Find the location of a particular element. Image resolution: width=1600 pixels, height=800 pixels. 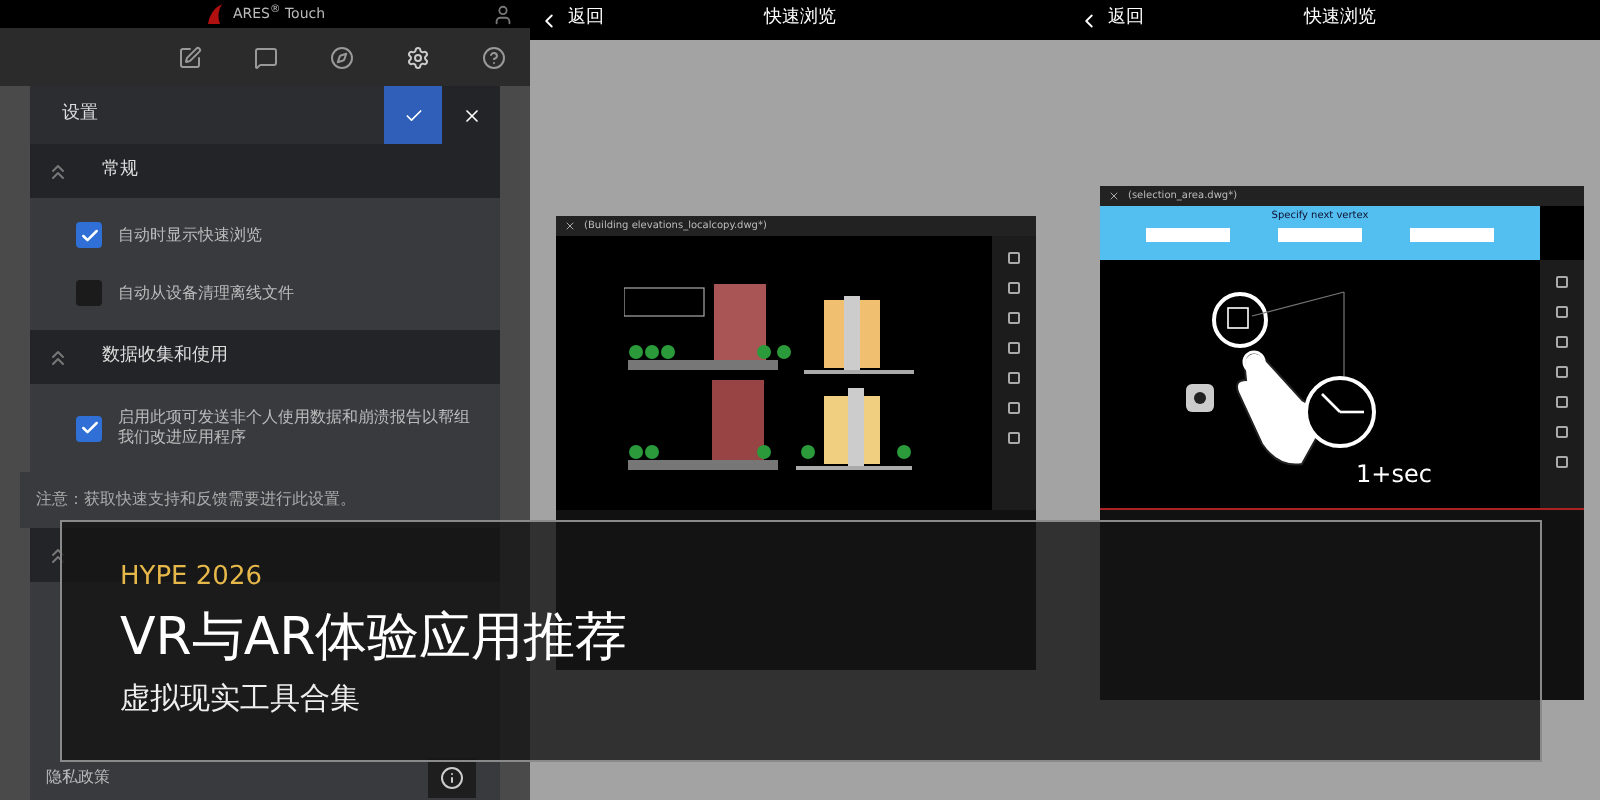

checkbox-label: 启用此项可发送非个人使用数据和崩溃报告以帮组我们改进应用程序 is located at coordinates (295, 428).